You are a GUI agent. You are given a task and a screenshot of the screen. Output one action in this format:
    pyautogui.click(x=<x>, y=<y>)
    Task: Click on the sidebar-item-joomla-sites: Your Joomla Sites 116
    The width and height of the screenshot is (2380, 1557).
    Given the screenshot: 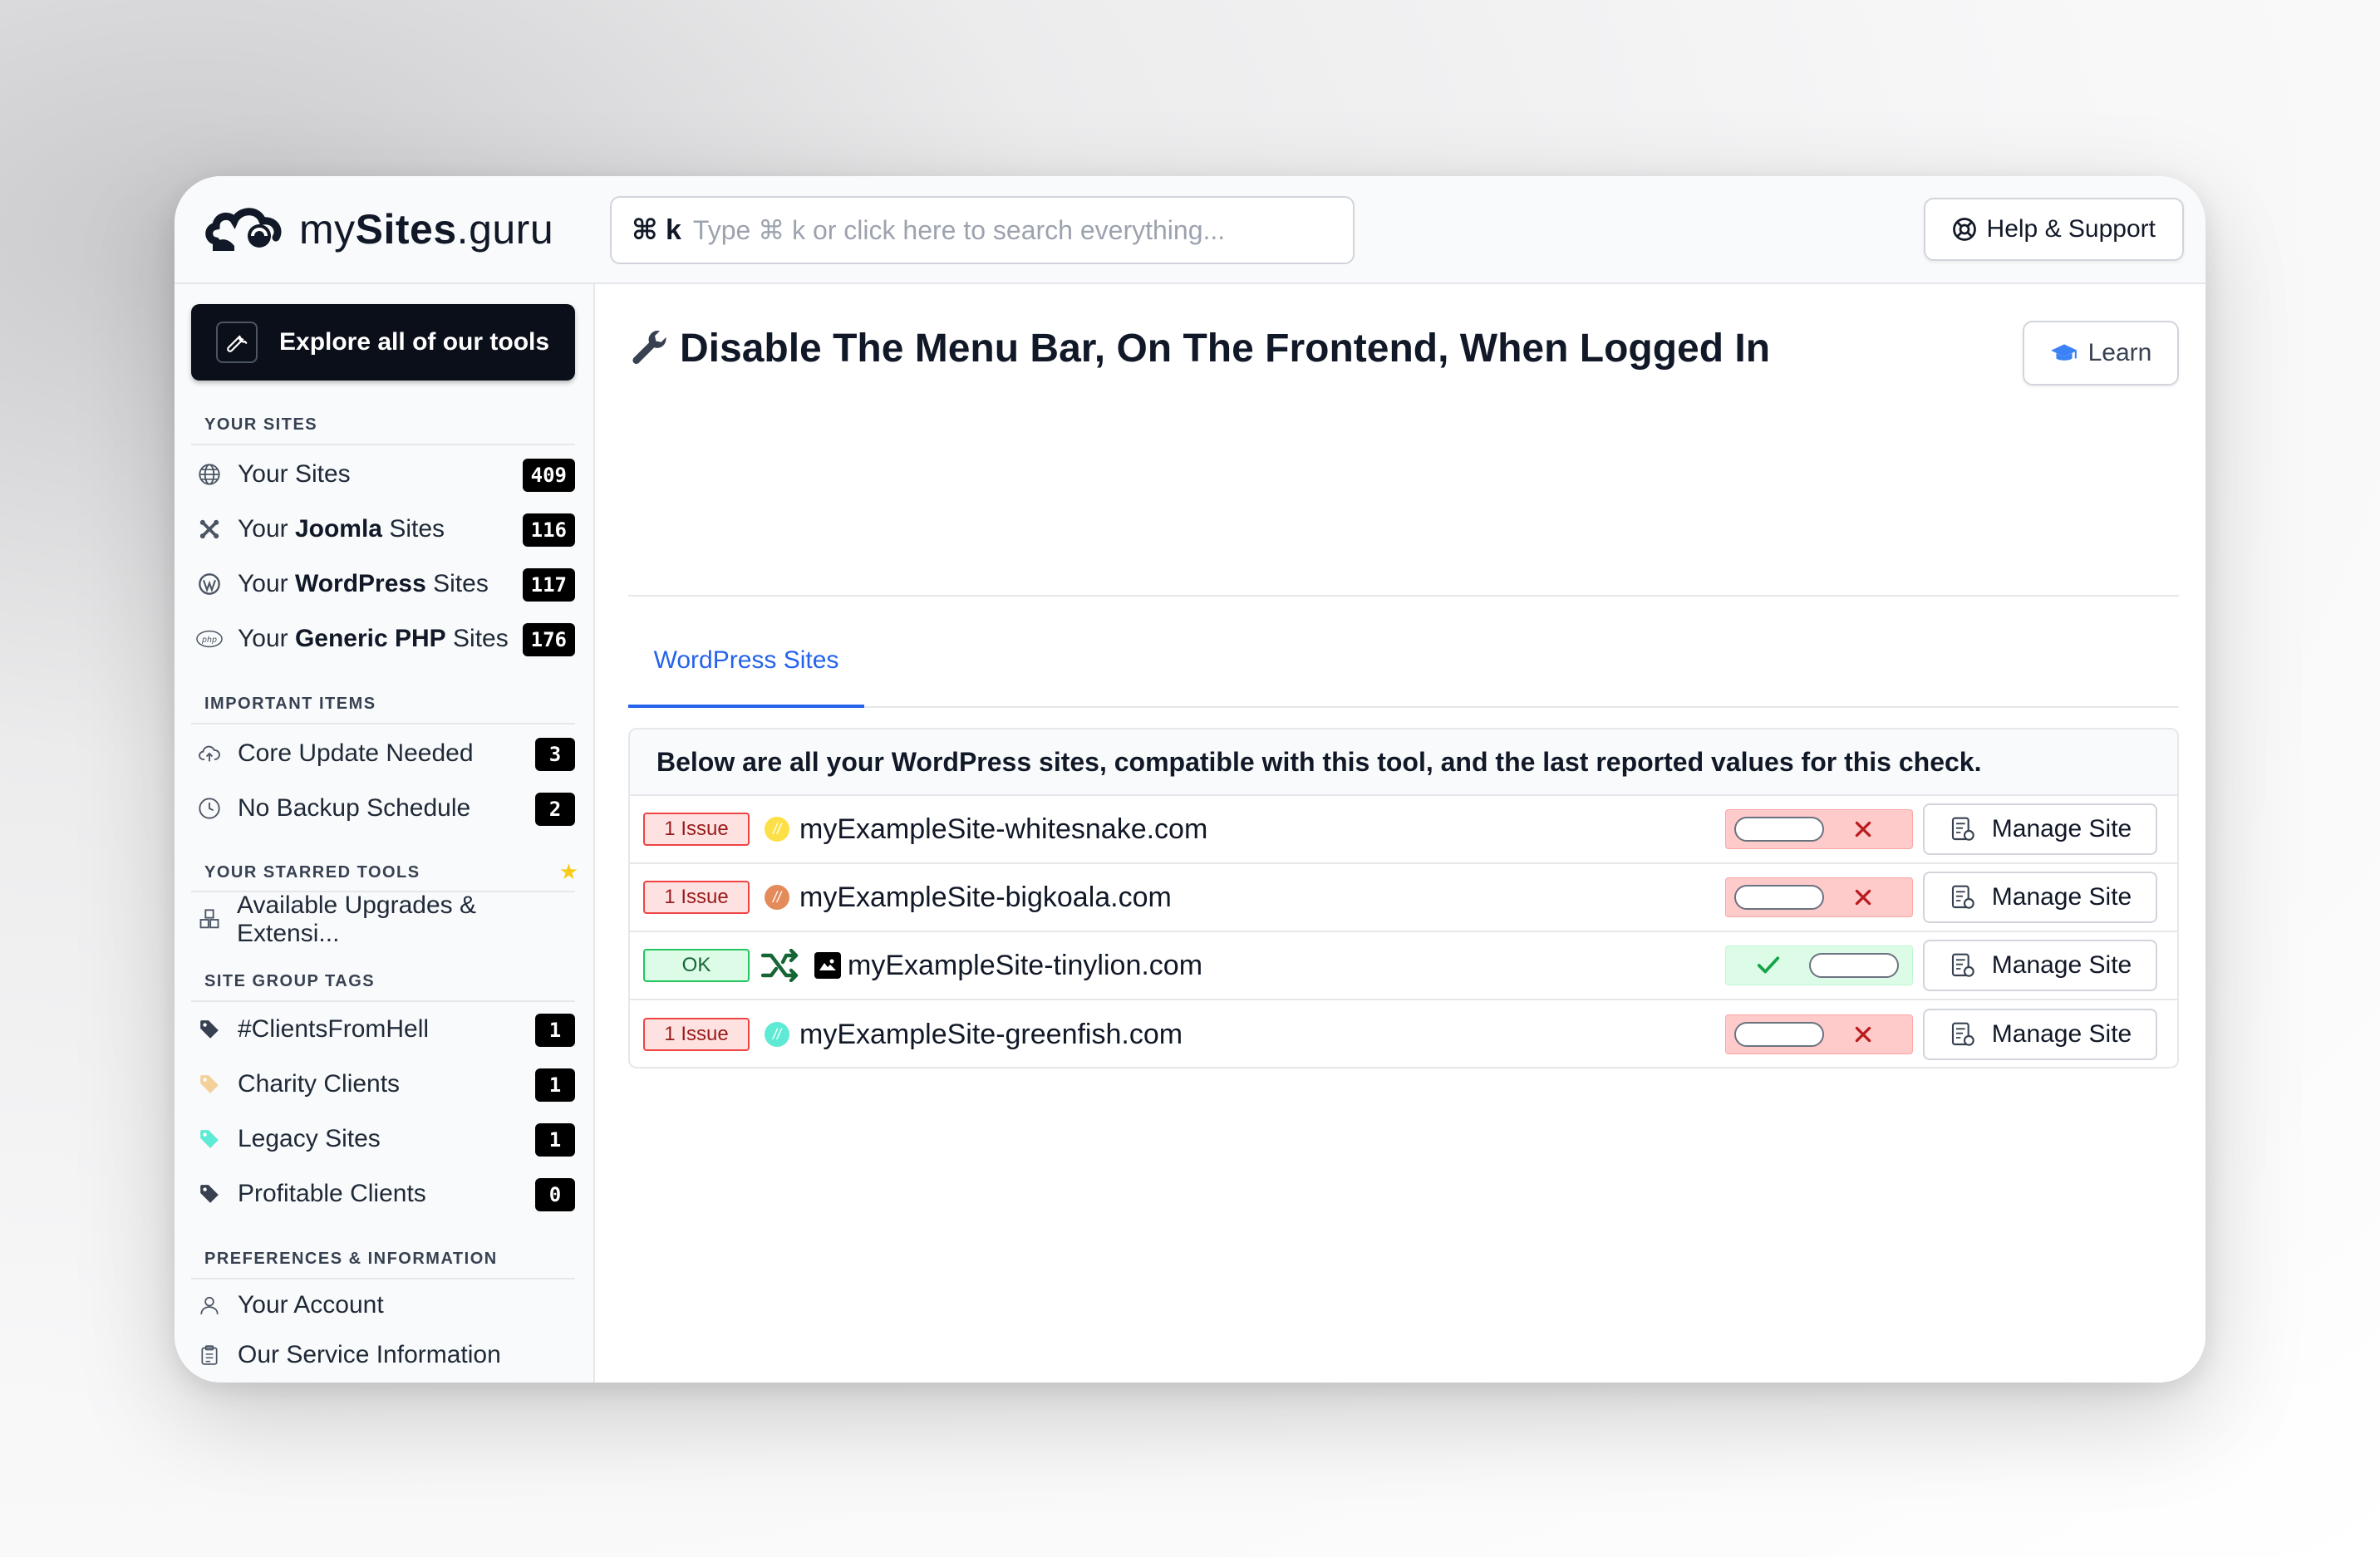 What is the action you would take?
    pyautogui.click(x=383, y=529)
    